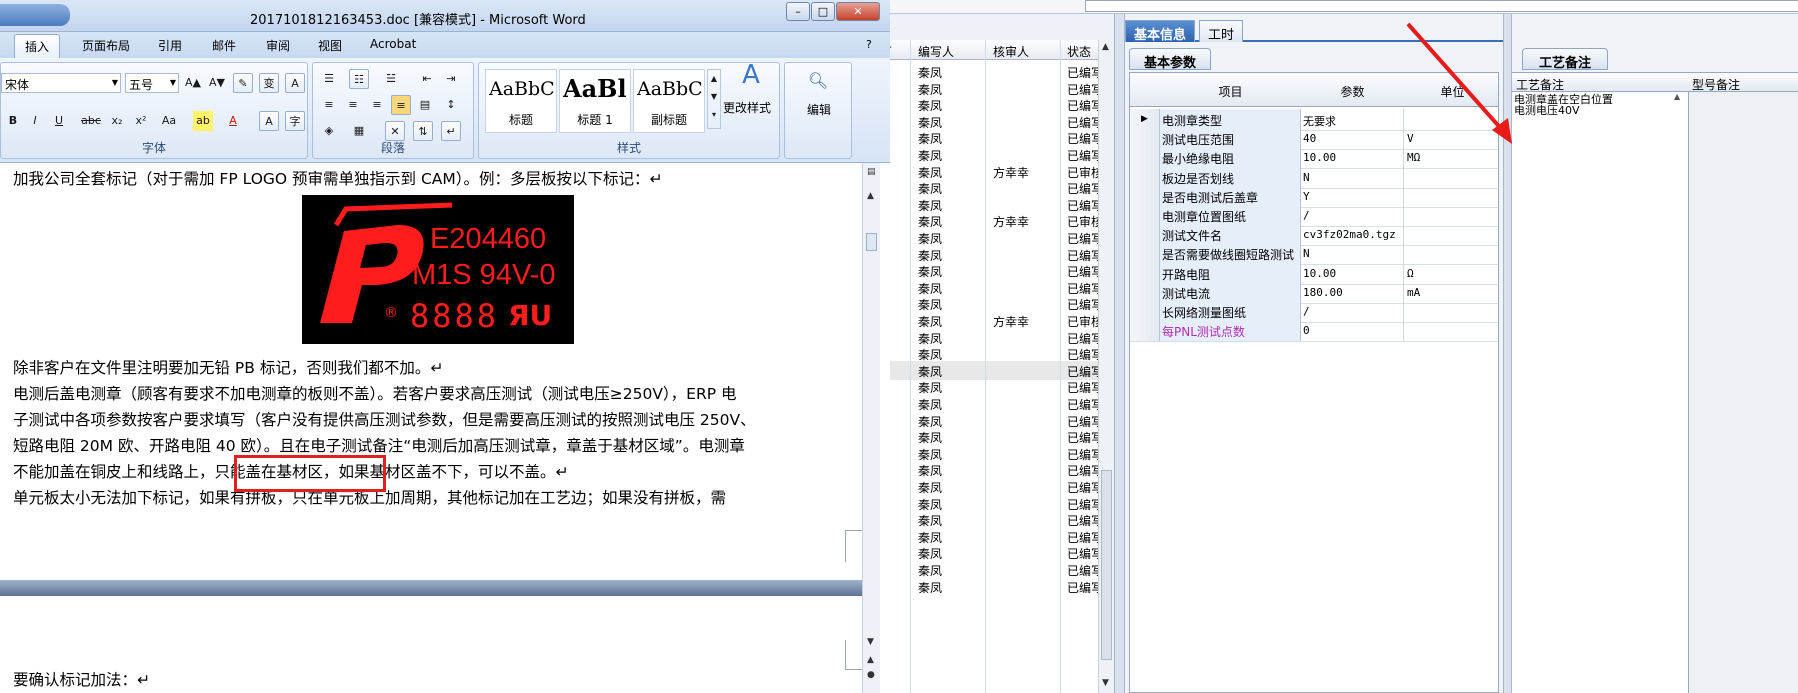 The image size is (1798, 693). What do you see at coordinates (818, 84) in the screenshot?
I see `find-icon: 🔍︎` at bounding box center [818, 84].